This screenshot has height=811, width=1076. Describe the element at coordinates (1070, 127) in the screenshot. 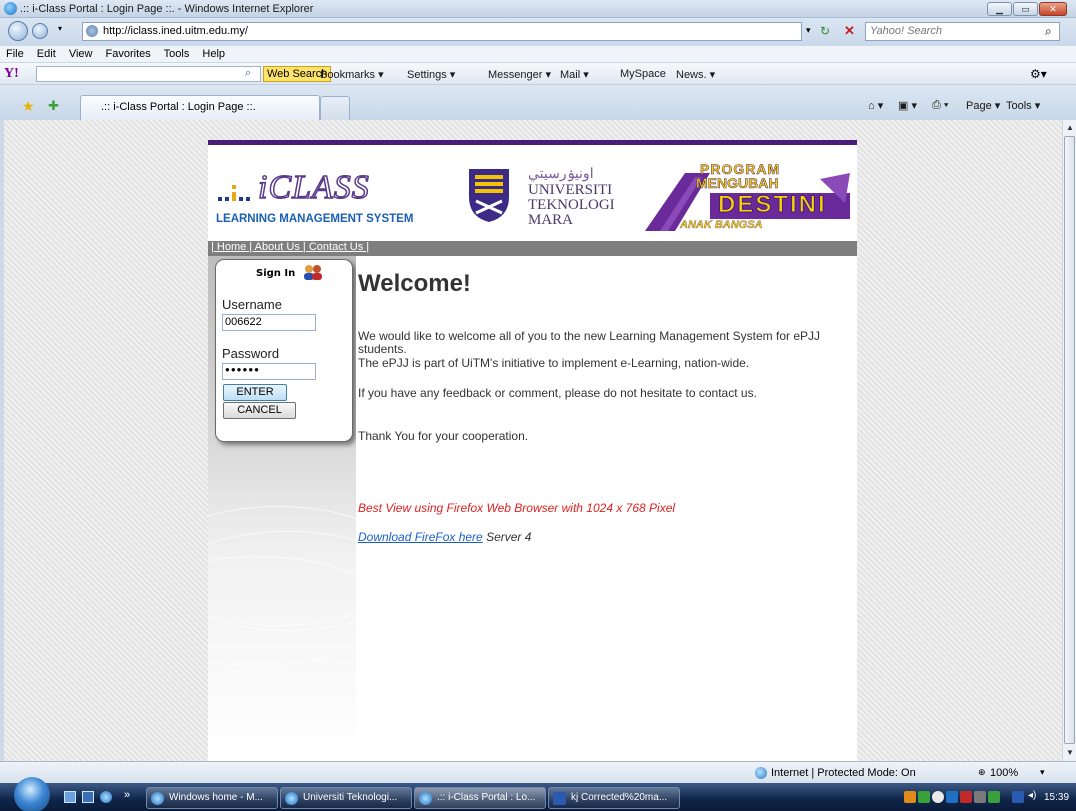

I see `scroll-up-icon: ▲` at that location.